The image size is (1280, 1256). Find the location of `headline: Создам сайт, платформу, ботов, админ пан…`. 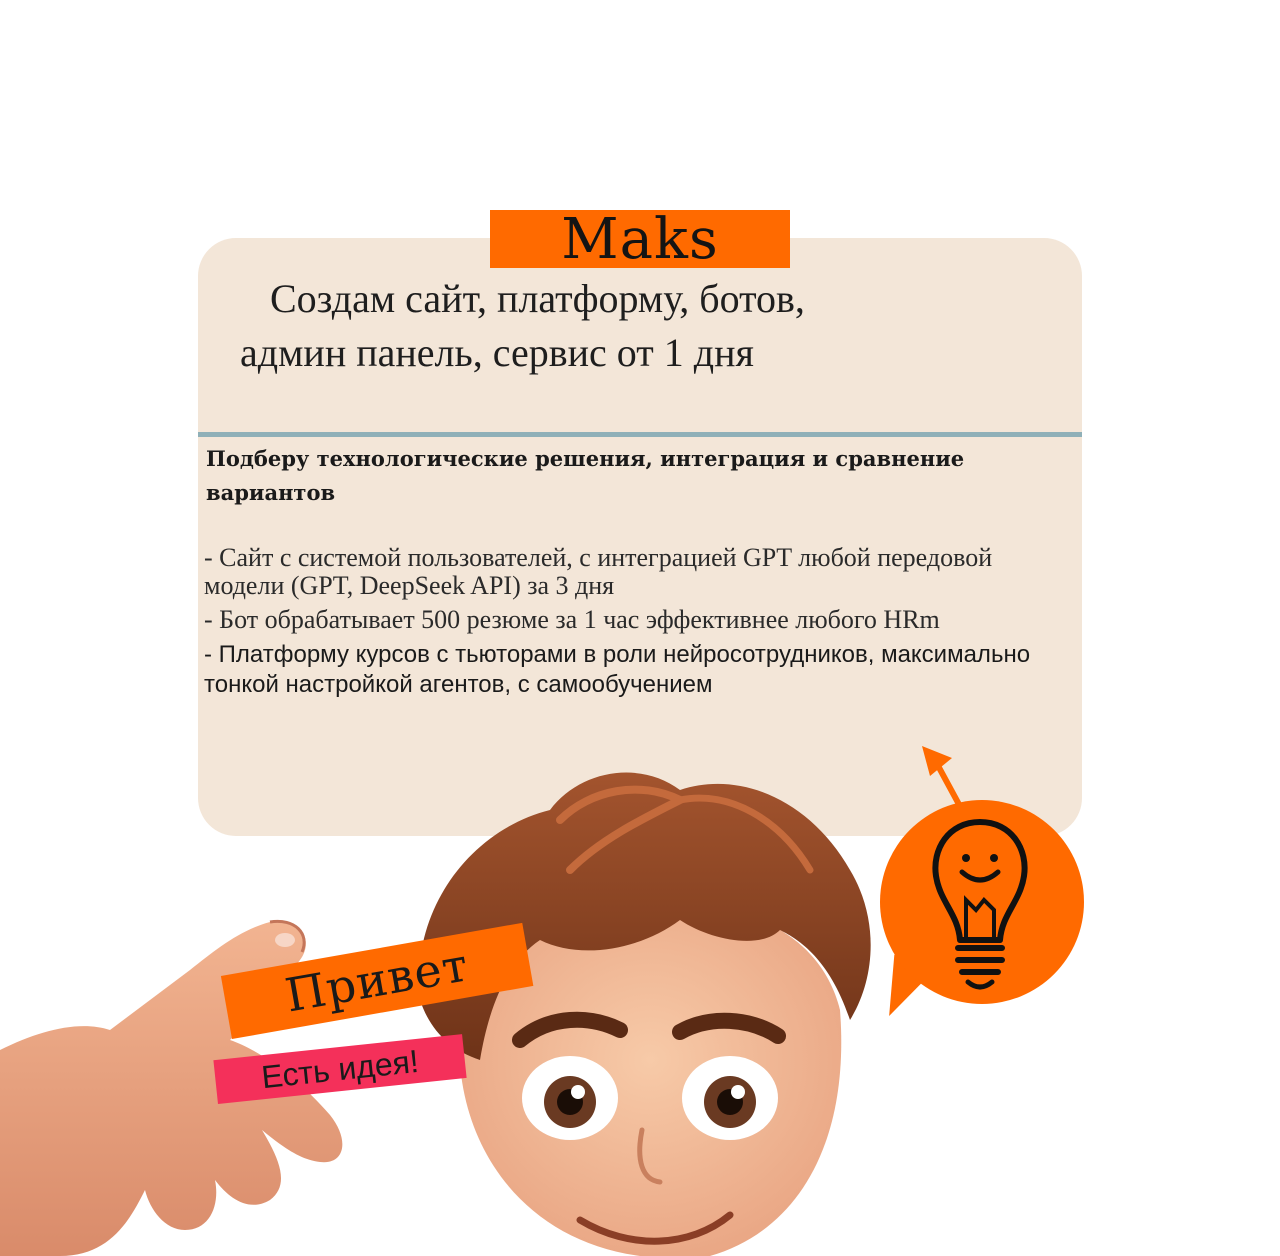

headline: Создам сайт, платформу, ботов, админ пан… is located at coordinates (640, 326).